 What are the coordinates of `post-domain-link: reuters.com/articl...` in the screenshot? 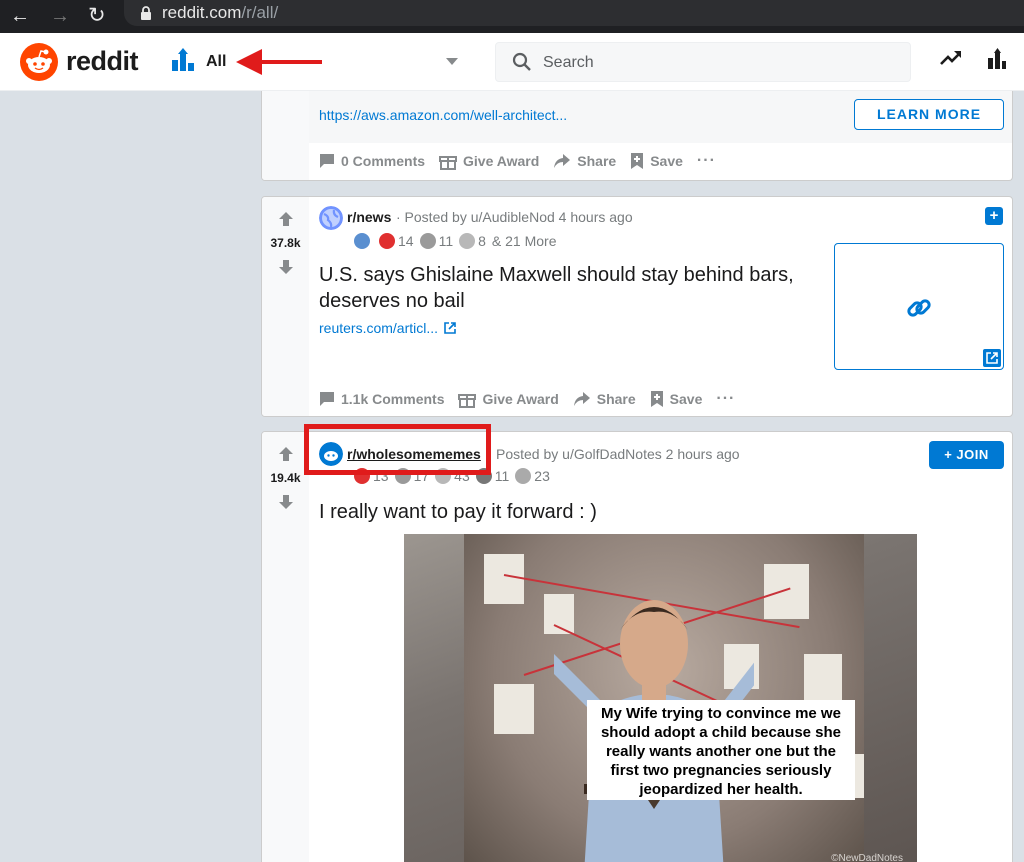 It's located at (387, 328).